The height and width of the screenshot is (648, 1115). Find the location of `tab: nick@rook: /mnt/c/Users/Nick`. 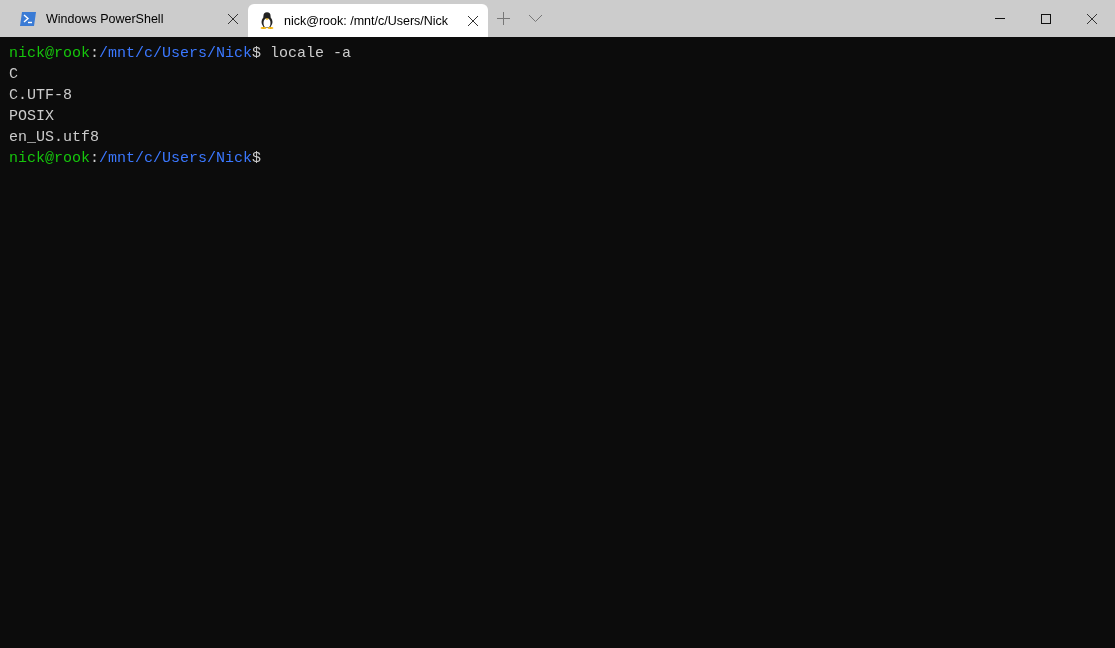

tab: nick@rook: /mnt/c/Users/Nick is located at coordinates (368, 20).